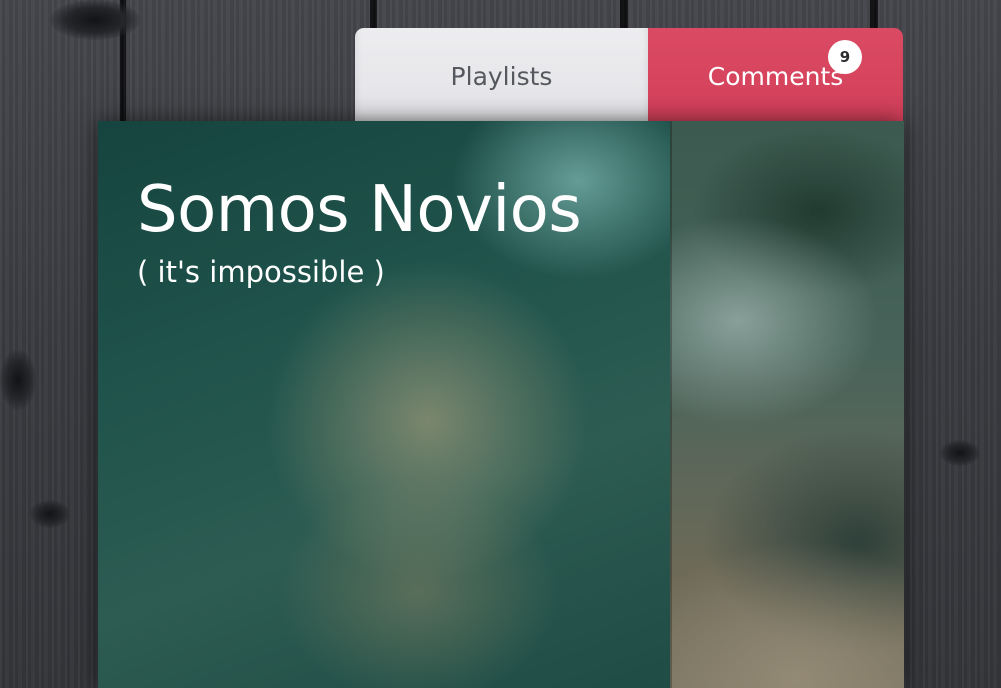  I want to click on tab-comments: Comments 9, so click(775, 76).